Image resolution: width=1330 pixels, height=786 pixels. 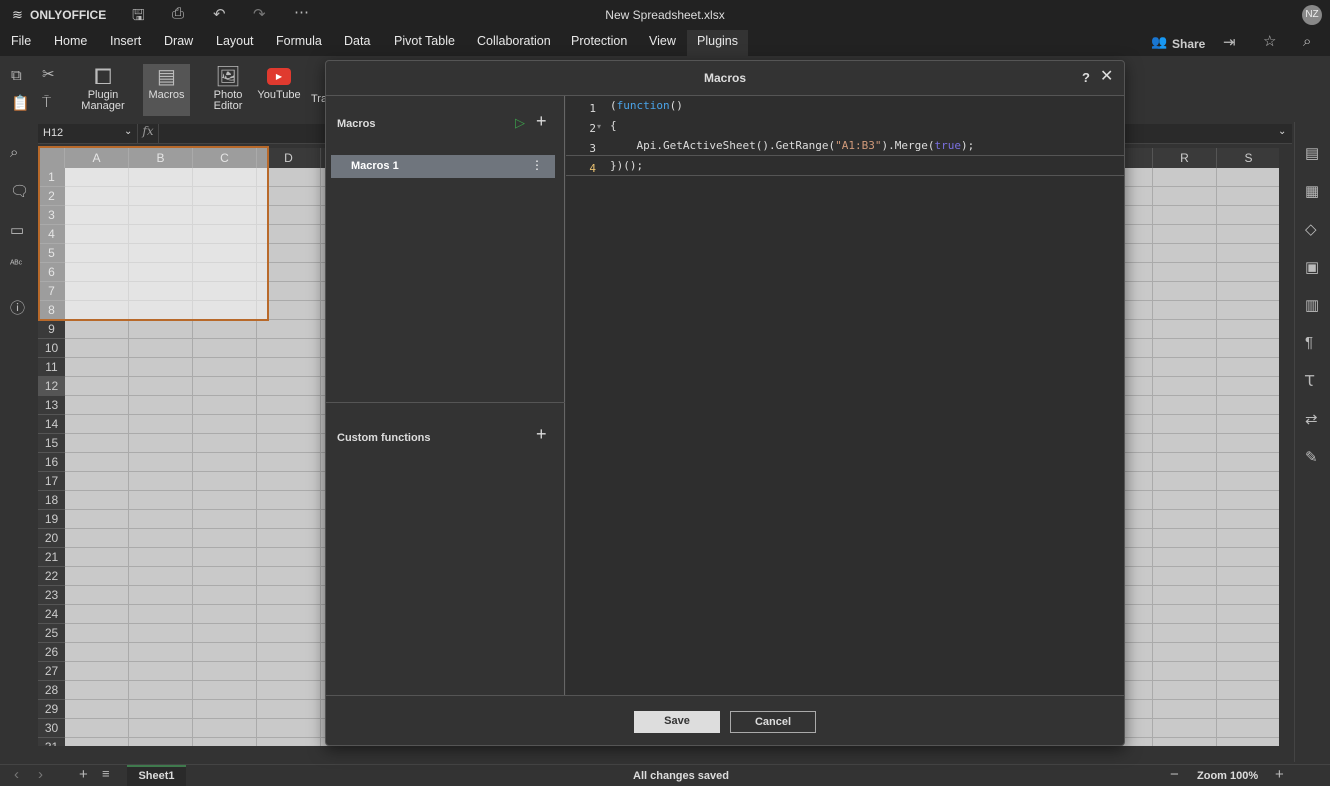 I want to click on row-header: 26, so click(x=51, y=652).